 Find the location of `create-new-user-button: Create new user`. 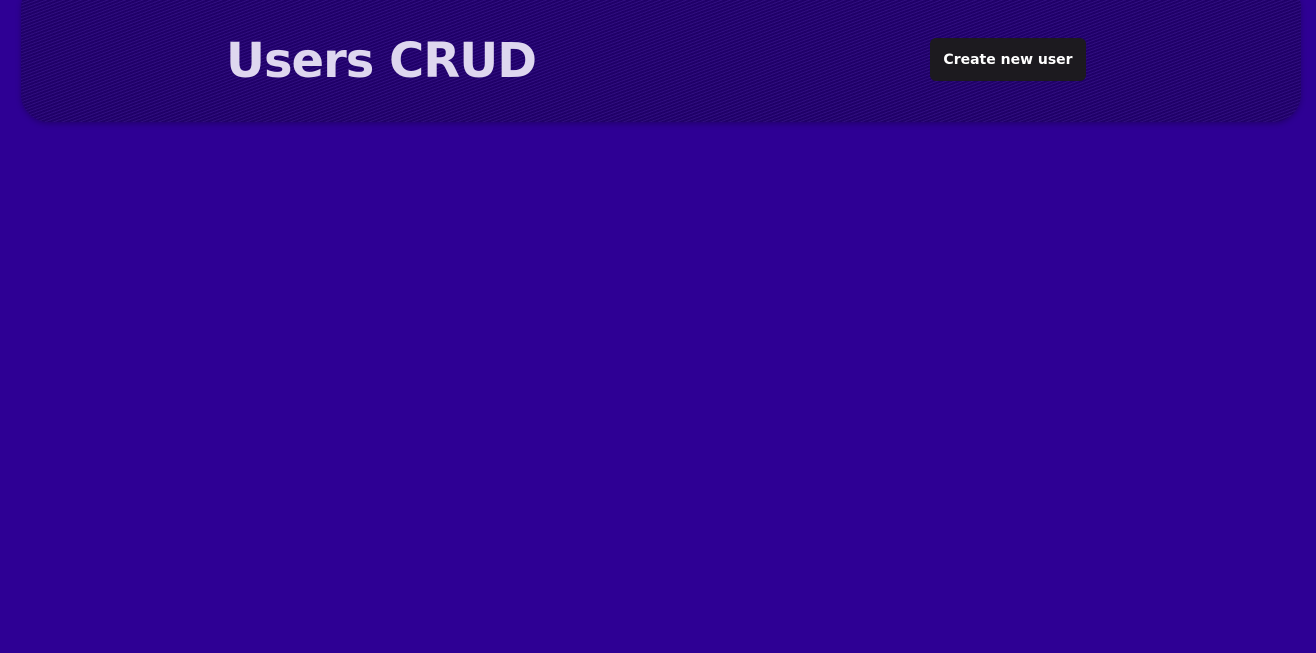

create-new-user-button: Create new user is located at coordinates (1008, 59).